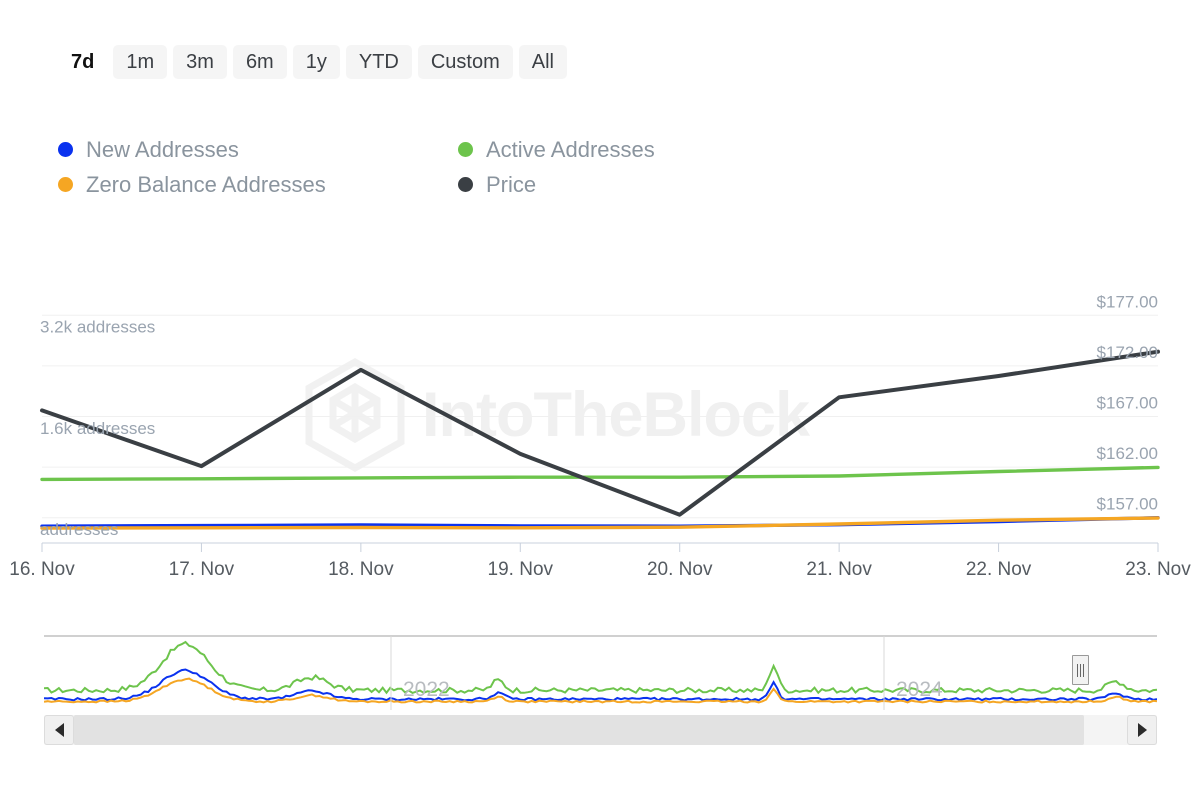  Describe the element at coordinates (680, 569) in the screenshot. I see `x-axis-tick: 20. Nov` at that location.